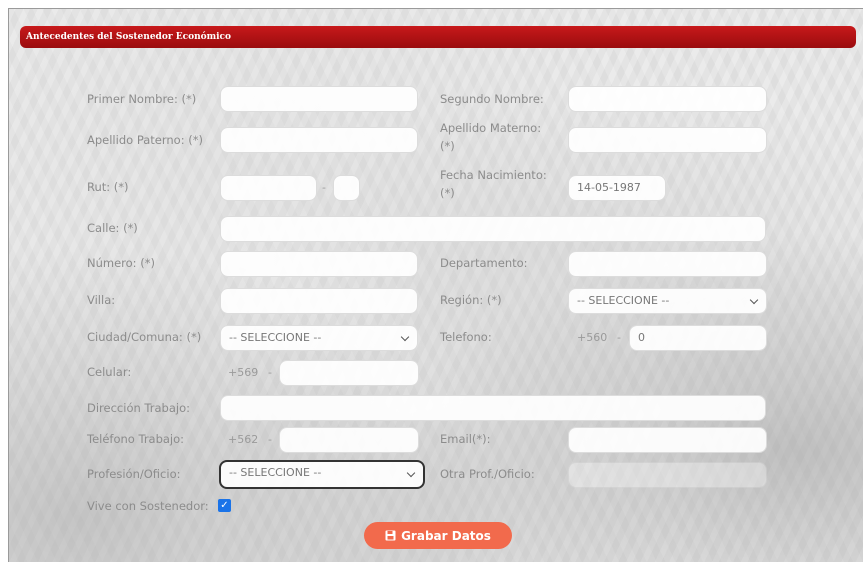 The height and width of the screenshot is (562, 864). What do you see at coordinates (319, 140) in the screenshot?
I see `apellido-paterno-input` at bounding box center [319, 140].